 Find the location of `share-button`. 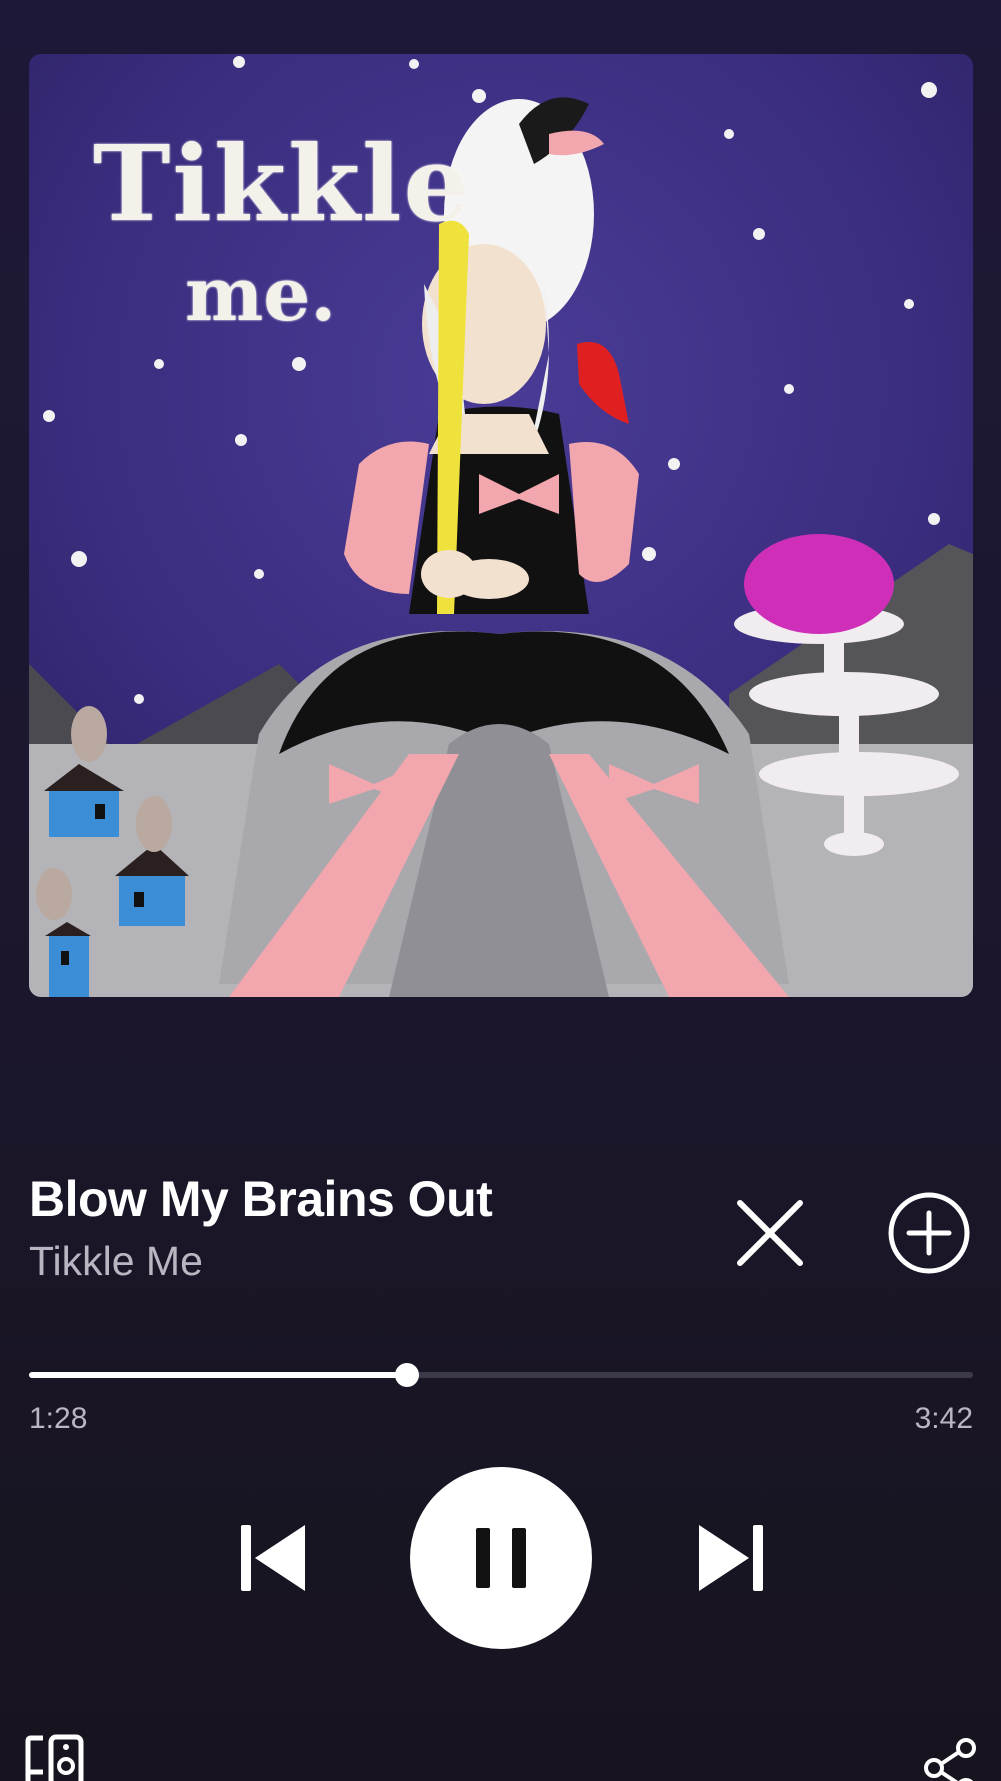

share-button is located at coordinates (950, 1757).